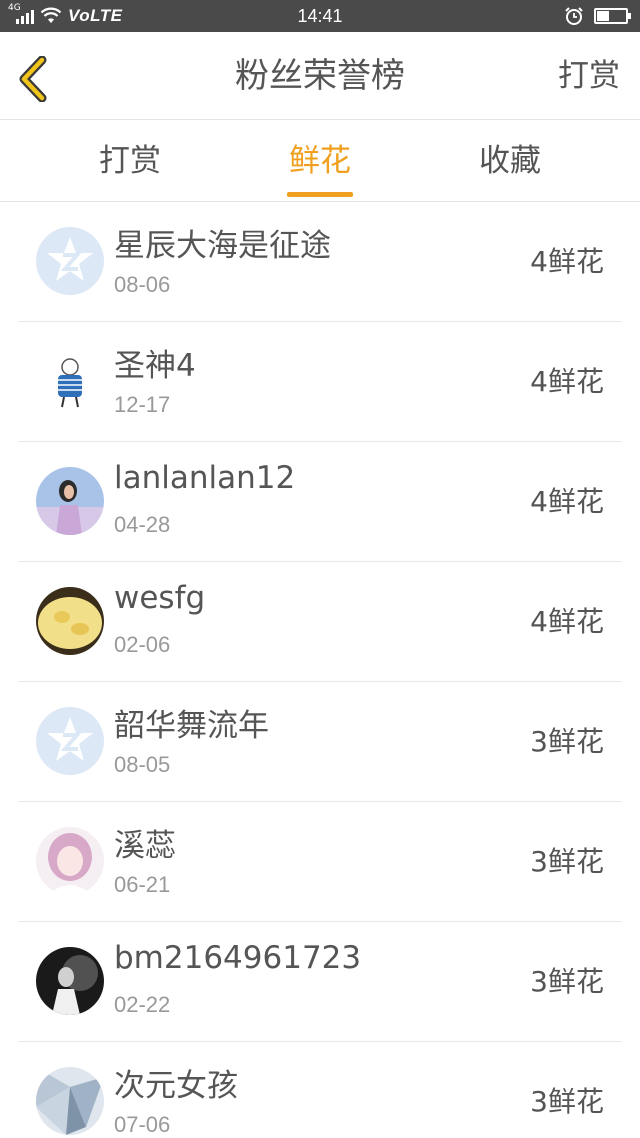 The height and width of the screenshot is (1138, 640). I want to click on alarm-icon, so click(574, 16).